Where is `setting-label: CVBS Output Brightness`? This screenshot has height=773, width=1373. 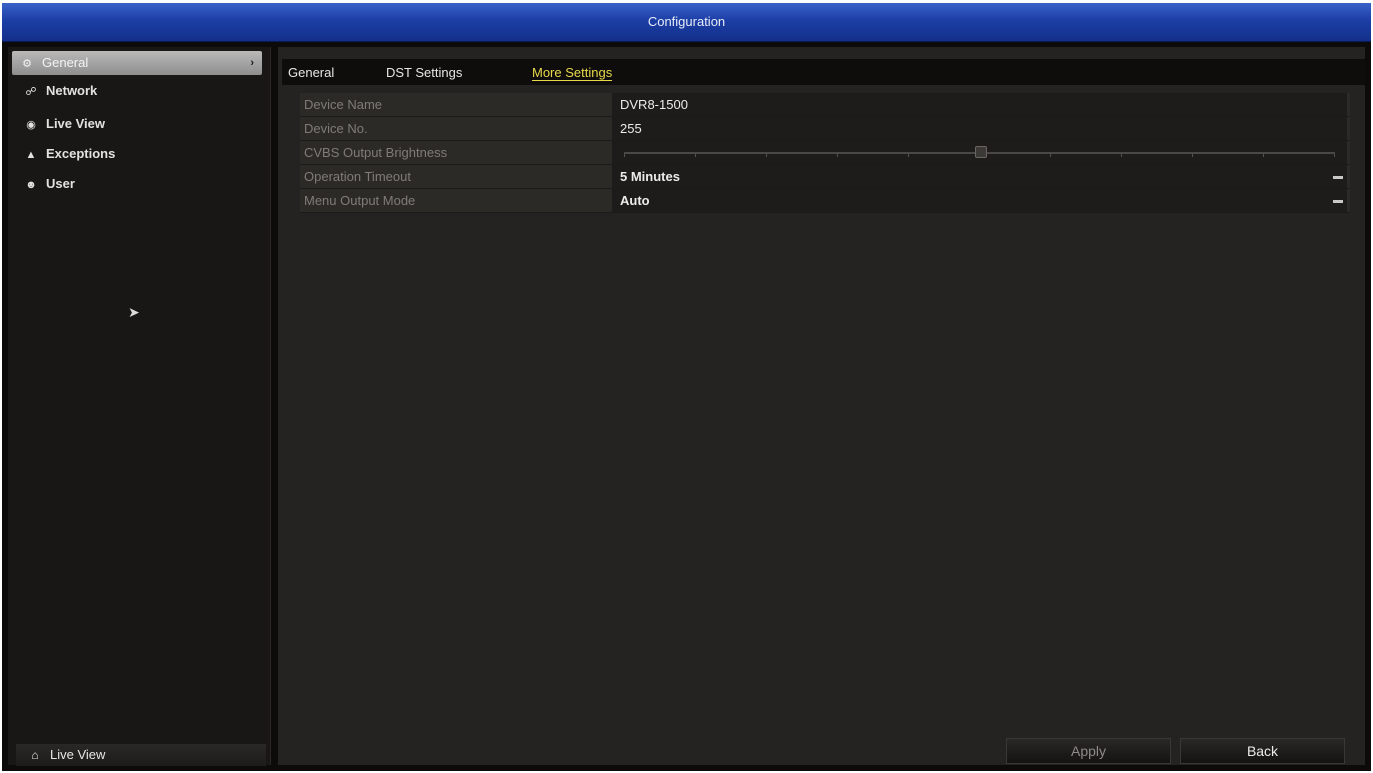
setting-label: CVBS Output Brightness is located at coordinates (376, 152).